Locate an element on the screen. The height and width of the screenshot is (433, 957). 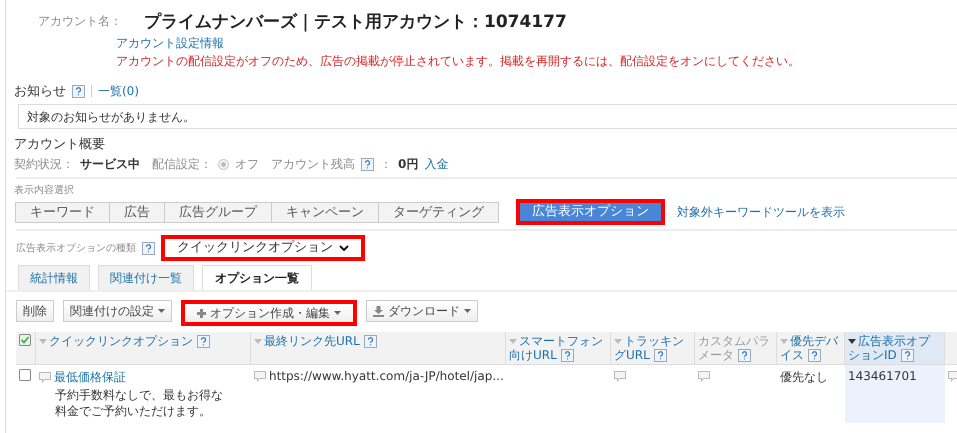
download-icon is located at coordinates (378, 311).